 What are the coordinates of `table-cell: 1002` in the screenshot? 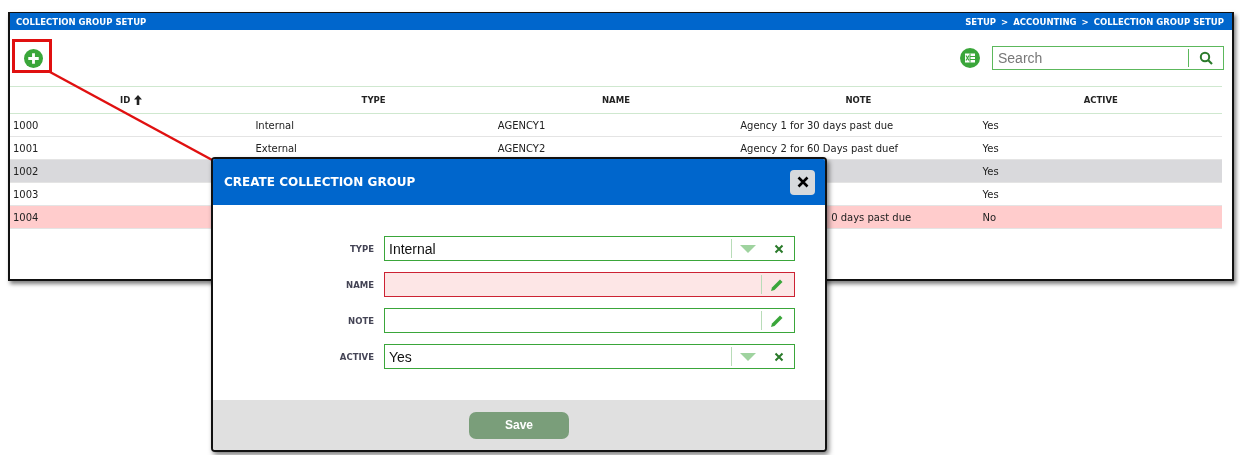 It's located at (26, 171).